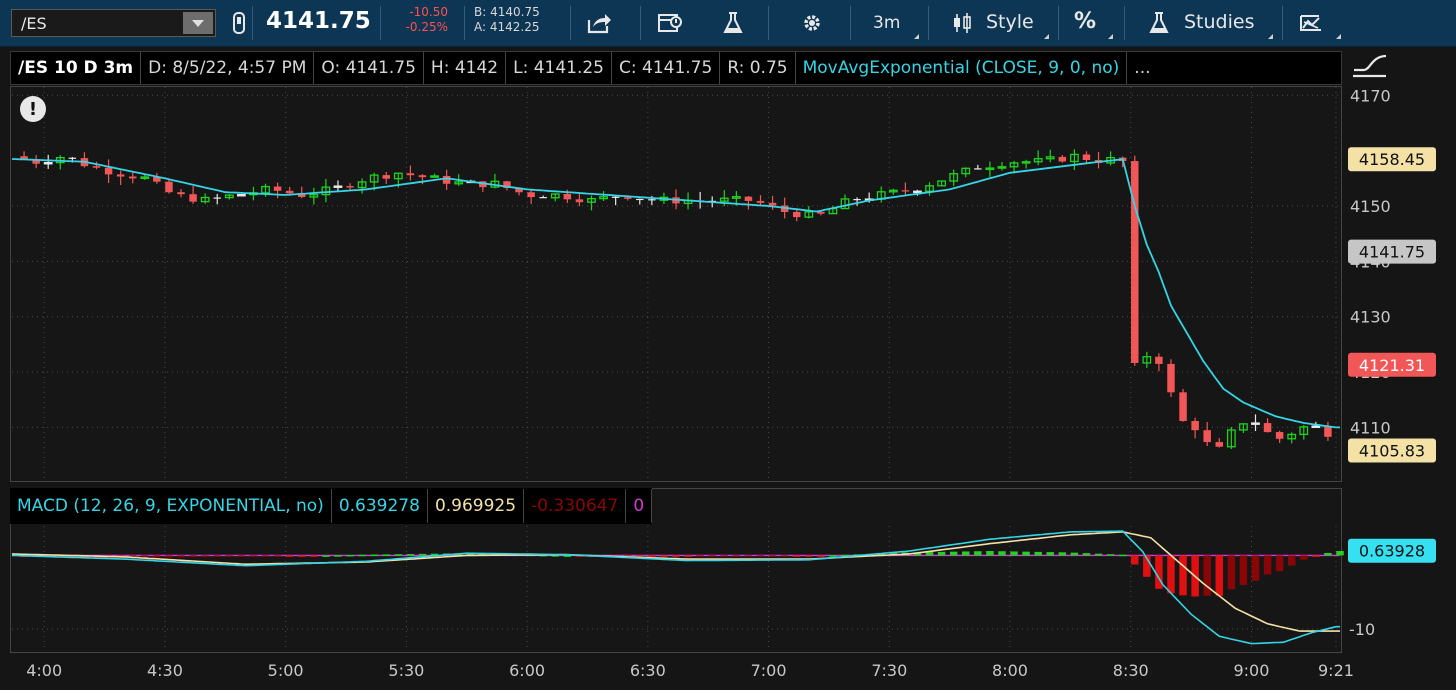 This screenshot has height=690, width=1456. What do you see at coordinates (1311, 23) in the screenshot?
I see `drawings-icon` at bounding box center [1311, 23].